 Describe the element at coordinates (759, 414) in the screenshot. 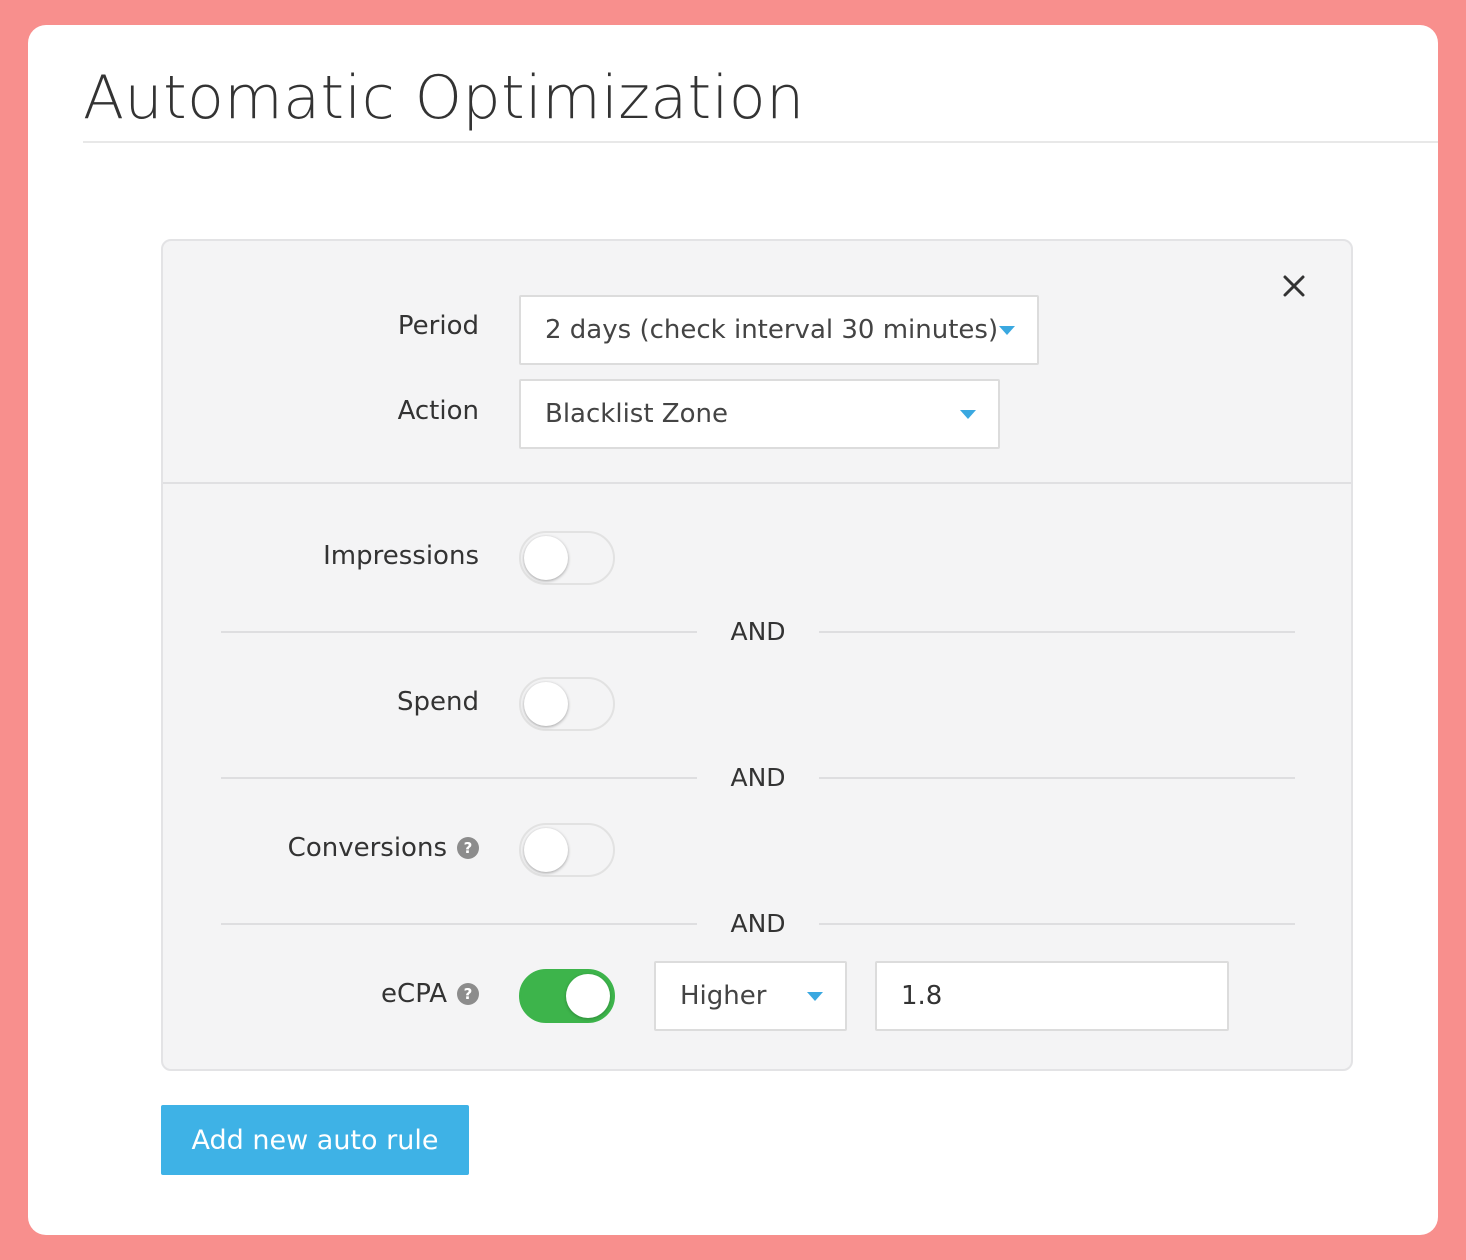

I see `action-select: Blacklist Zone` at that location.